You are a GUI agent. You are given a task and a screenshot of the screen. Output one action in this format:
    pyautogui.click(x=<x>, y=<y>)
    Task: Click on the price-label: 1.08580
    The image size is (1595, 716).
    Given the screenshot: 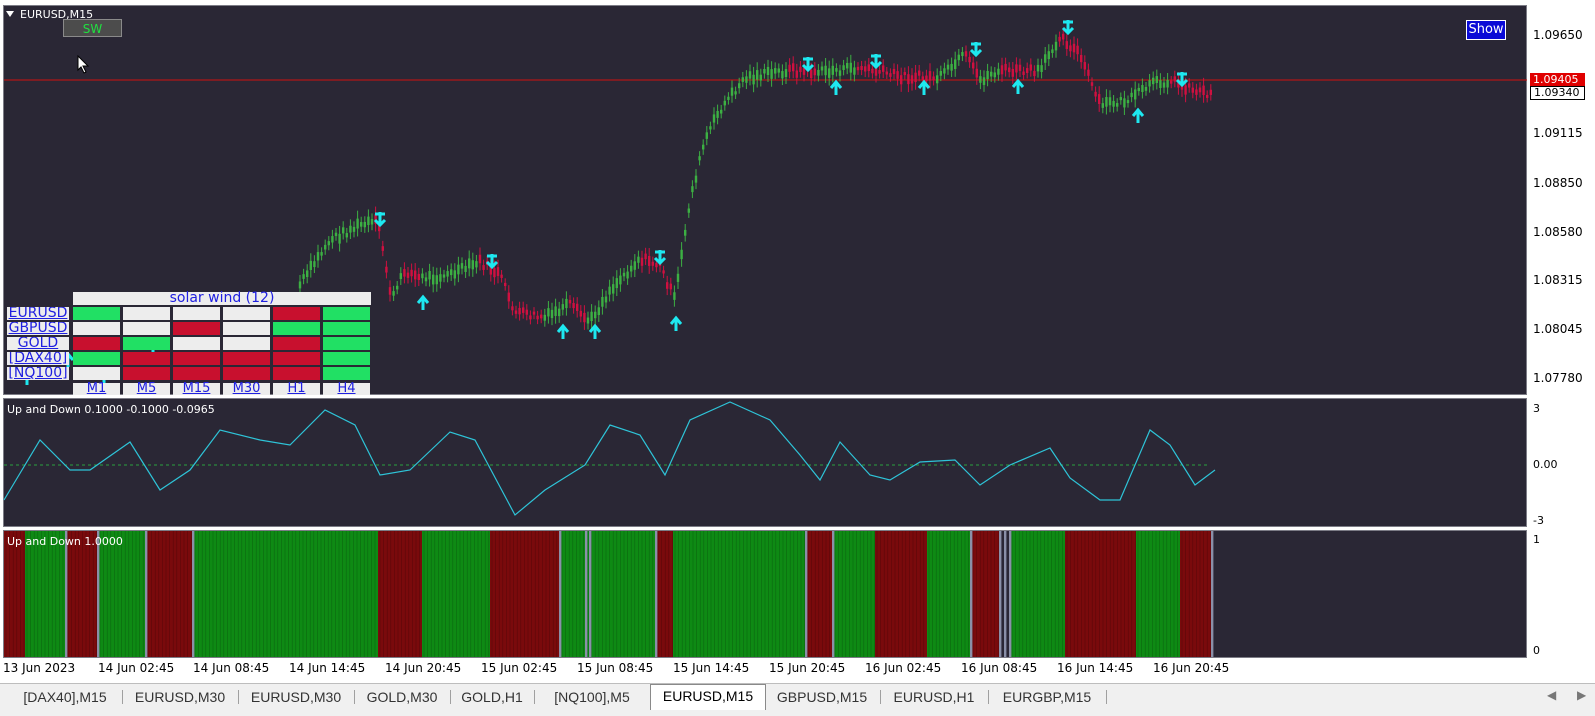 What is the action you would take?
    pyautogui.click(x=1558, y=232)
    